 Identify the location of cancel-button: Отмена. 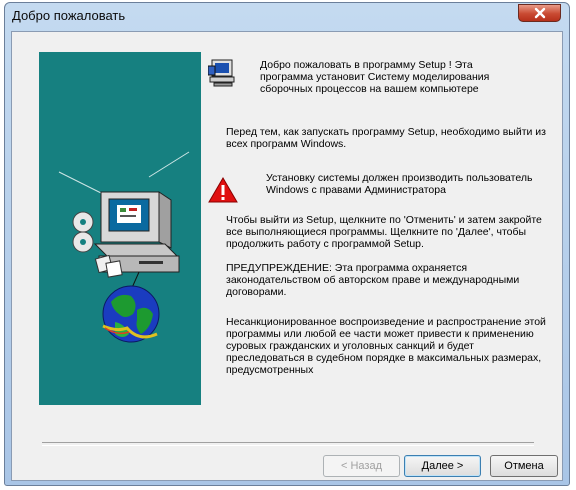
(524, 466).